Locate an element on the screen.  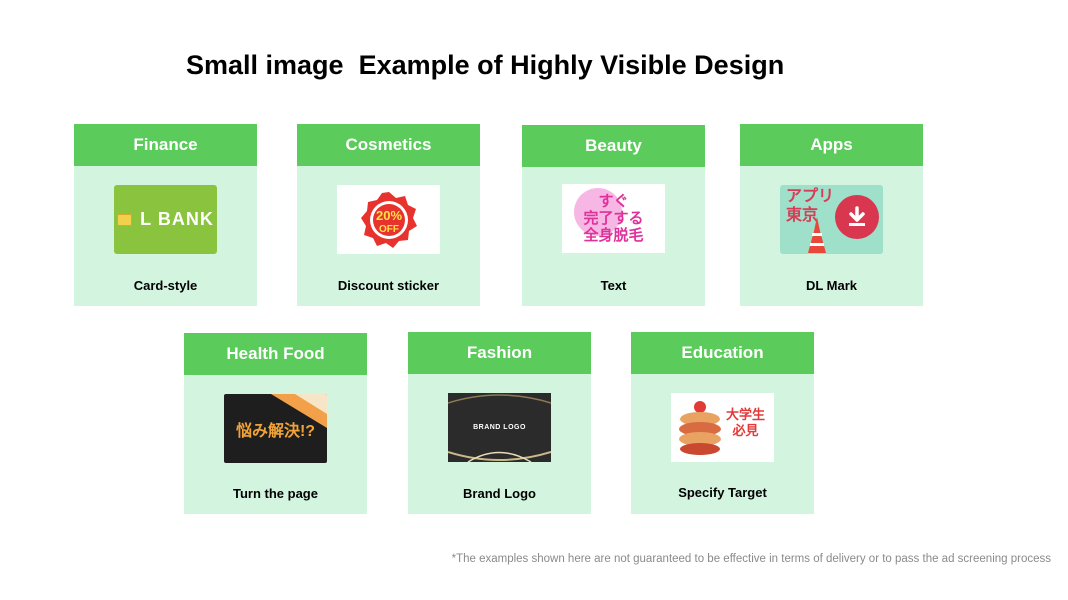
card-header: Beauty is located at coordinates (613, 146).